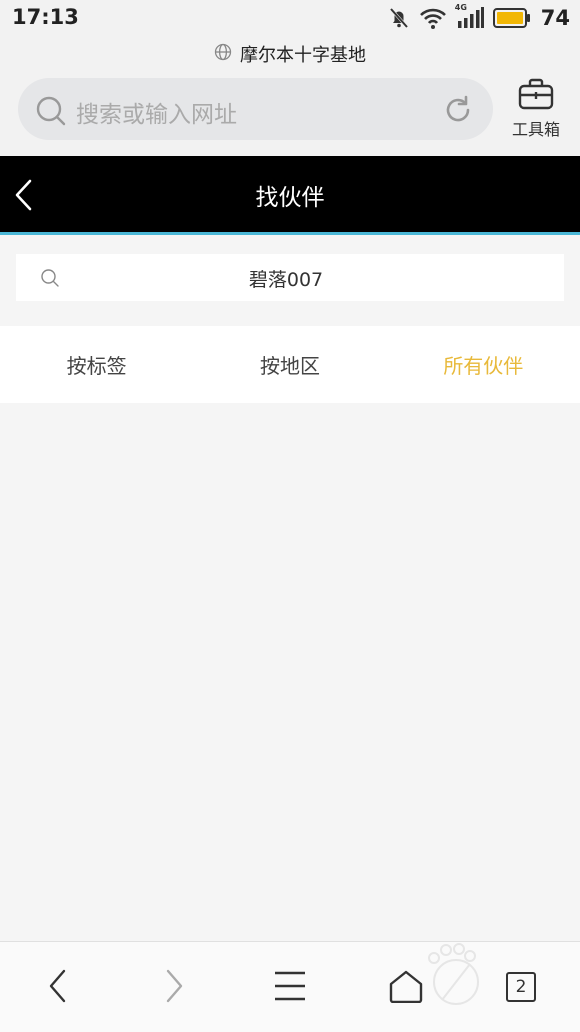  Describe the element at coordinates (156, 115) in the screenshot. I see `url-search-placeholder: 搜索或输入网址` at that location.